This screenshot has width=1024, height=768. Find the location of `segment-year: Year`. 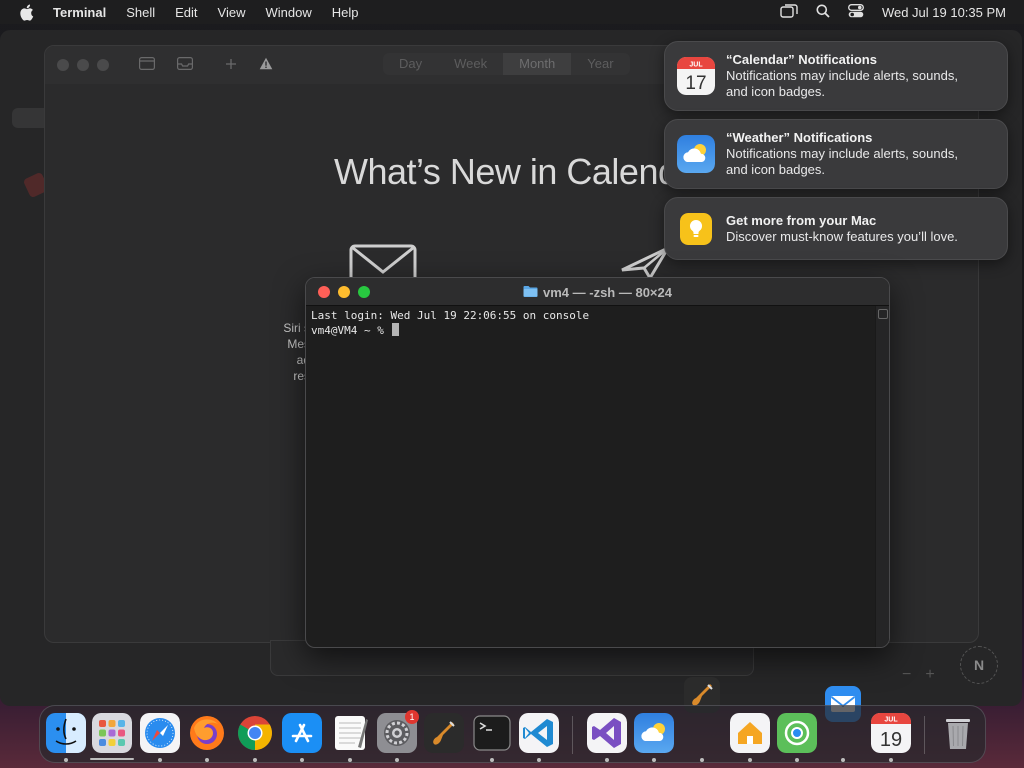

segment-year: Year is located at coordinates (600, 64).